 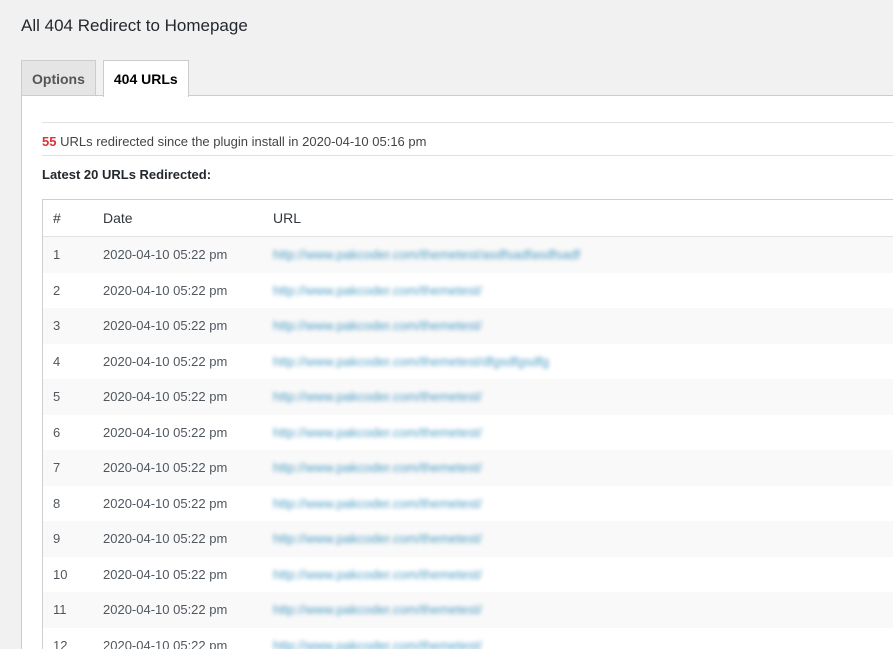 I want to click on header-num: #, so click(x=57, y=218).